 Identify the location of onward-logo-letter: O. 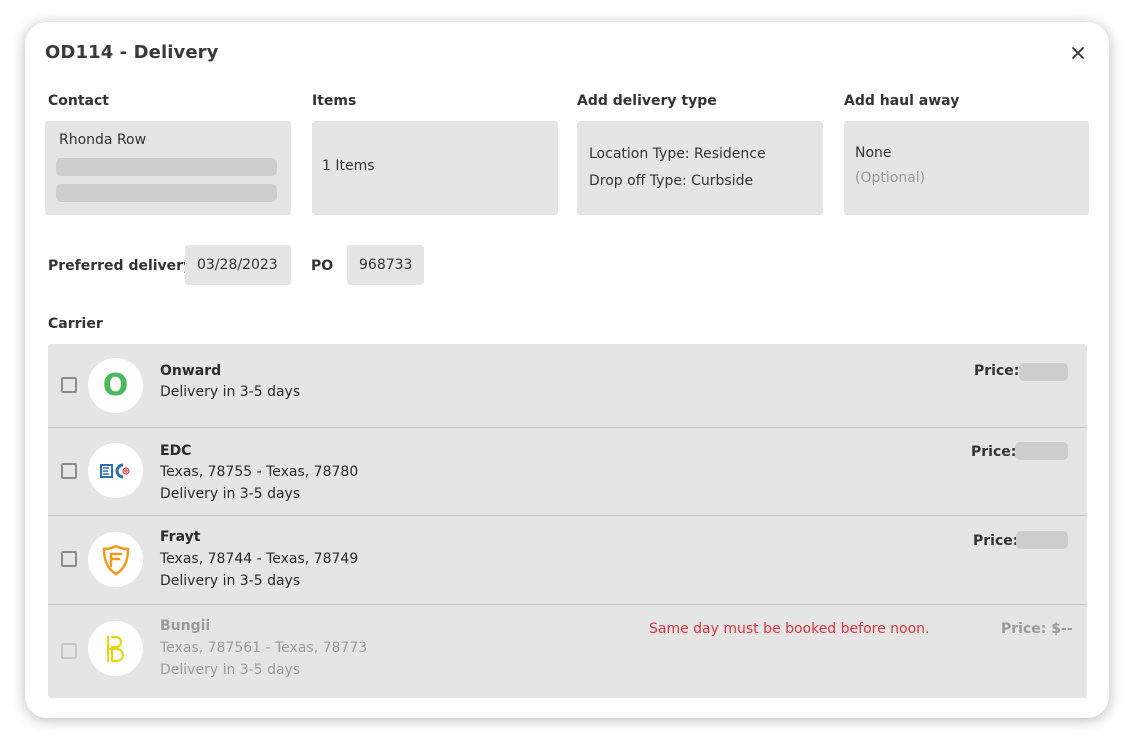
(115, 385).